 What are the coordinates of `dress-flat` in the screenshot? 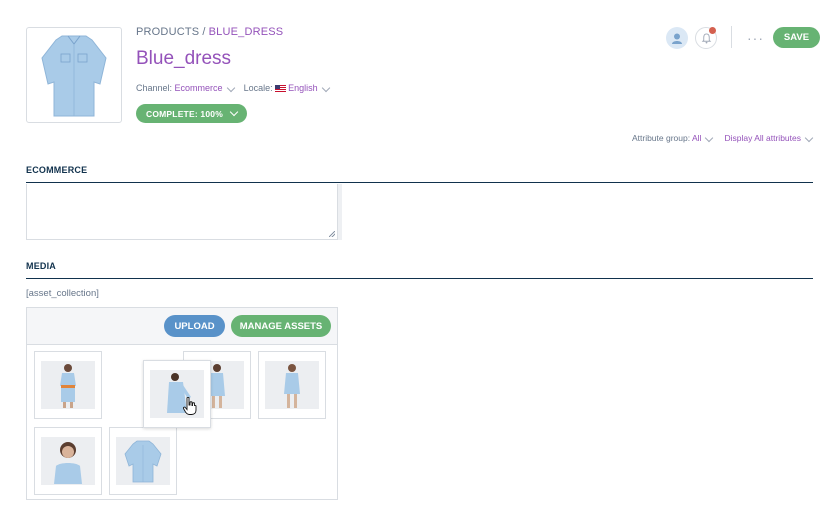 It's located at (143, 461).